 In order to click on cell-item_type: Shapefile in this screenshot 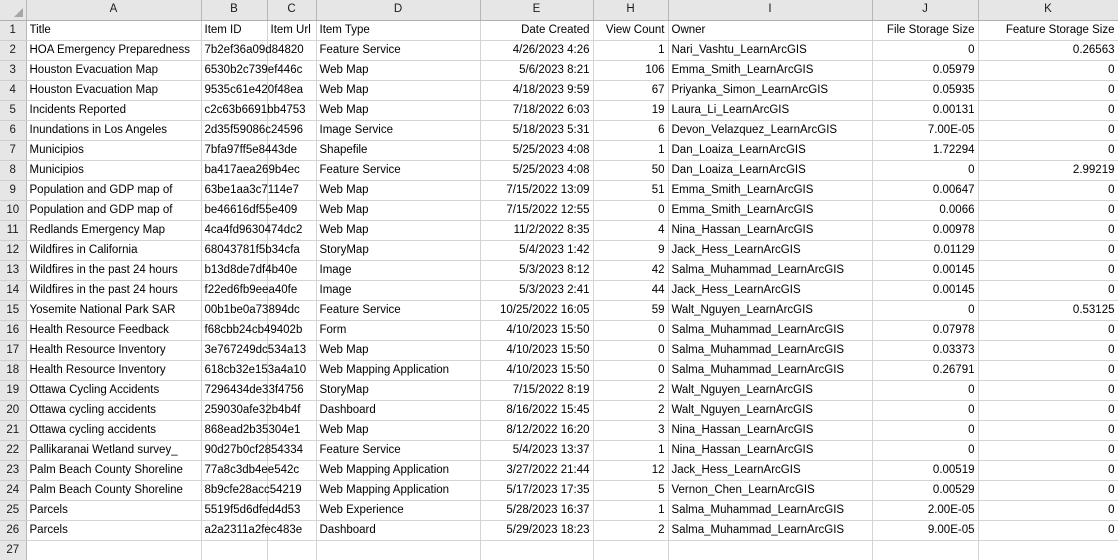, I will do `click(398, 150)`.